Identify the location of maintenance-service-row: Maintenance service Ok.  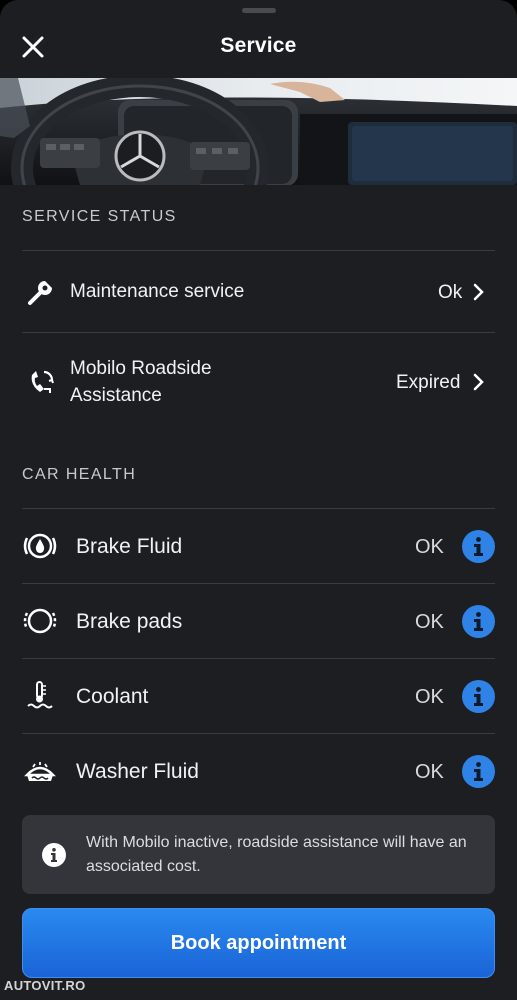
(258, 291).